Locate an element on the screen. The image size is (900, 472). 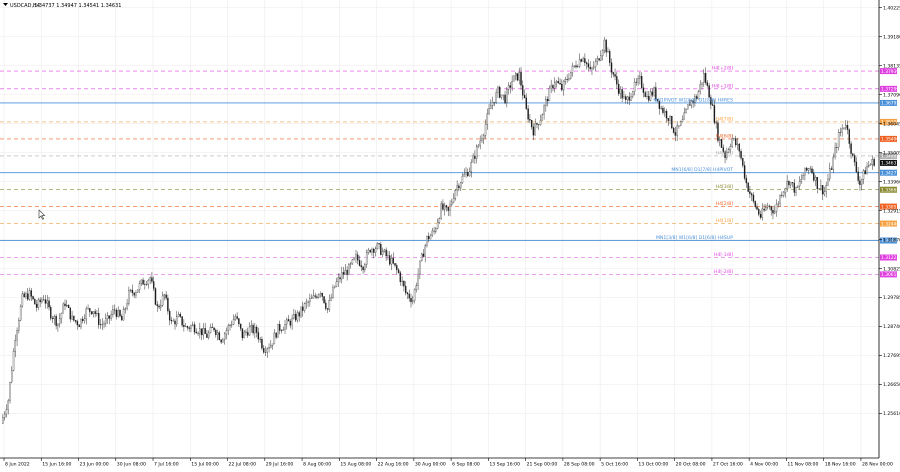
x-tick-label: 21 Sep 00:00 is located at coordinates (542, 465).